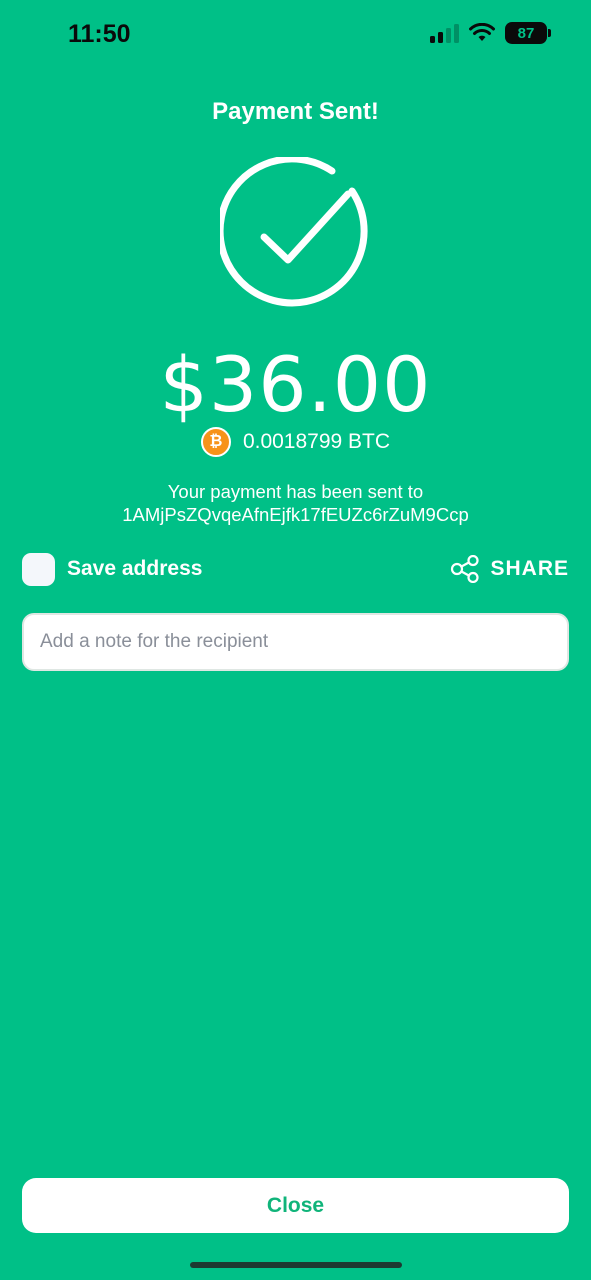 This screenshot has height=1280, width=591. I want to click on close-button: Close, so click(295, 1205).